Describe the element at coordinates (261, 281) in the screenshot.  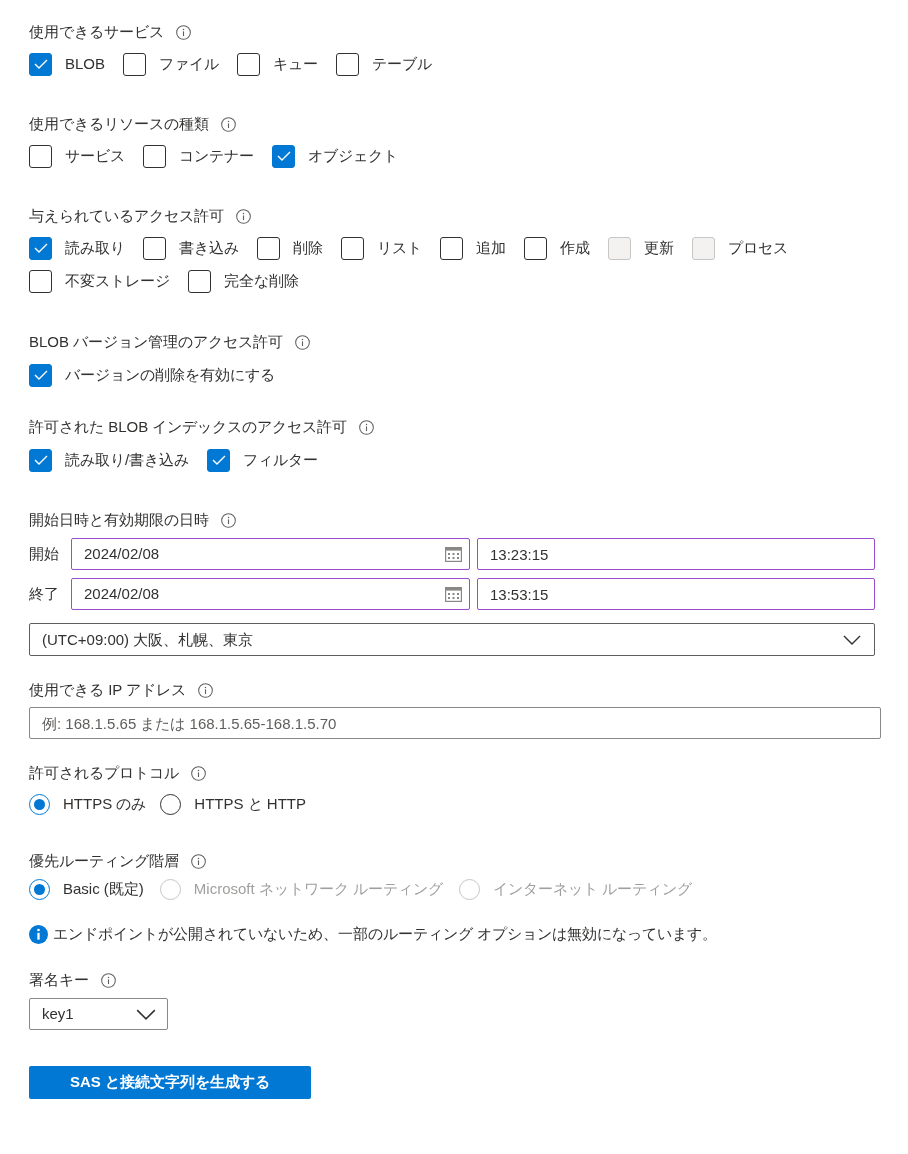
I see `checkbox-label: 完全な削除` at that location.